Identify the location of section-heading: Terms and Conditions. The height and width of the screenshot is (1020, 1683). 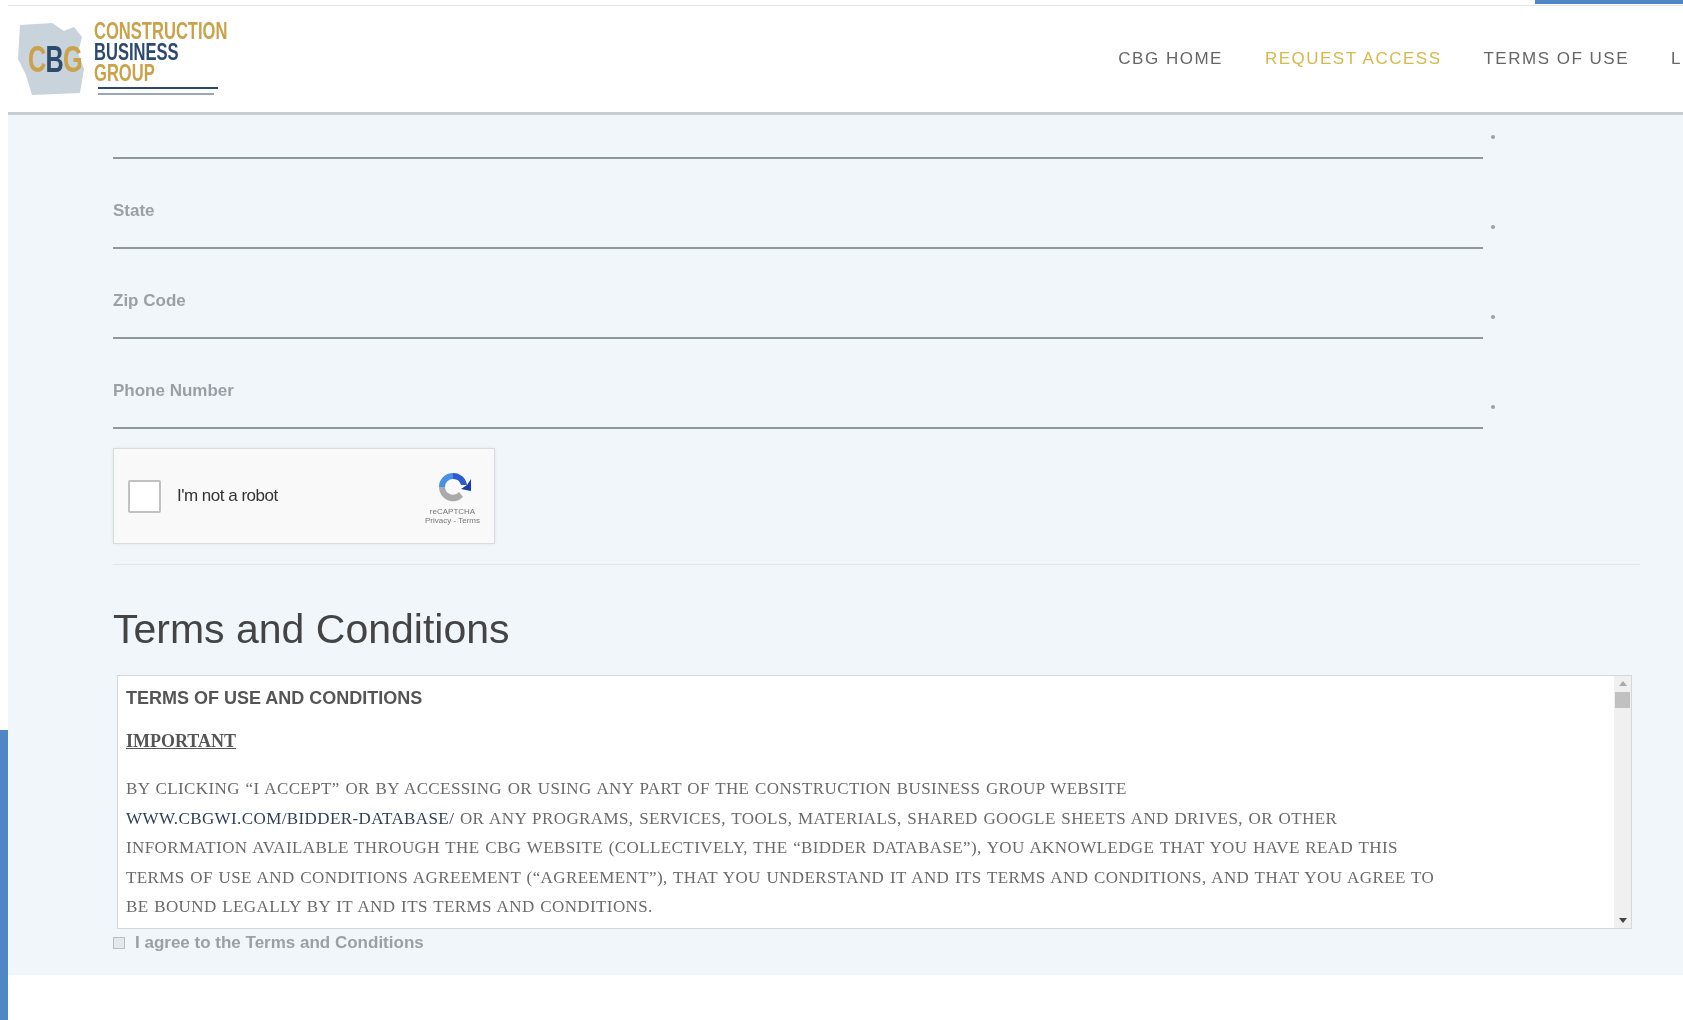
(312, 629).